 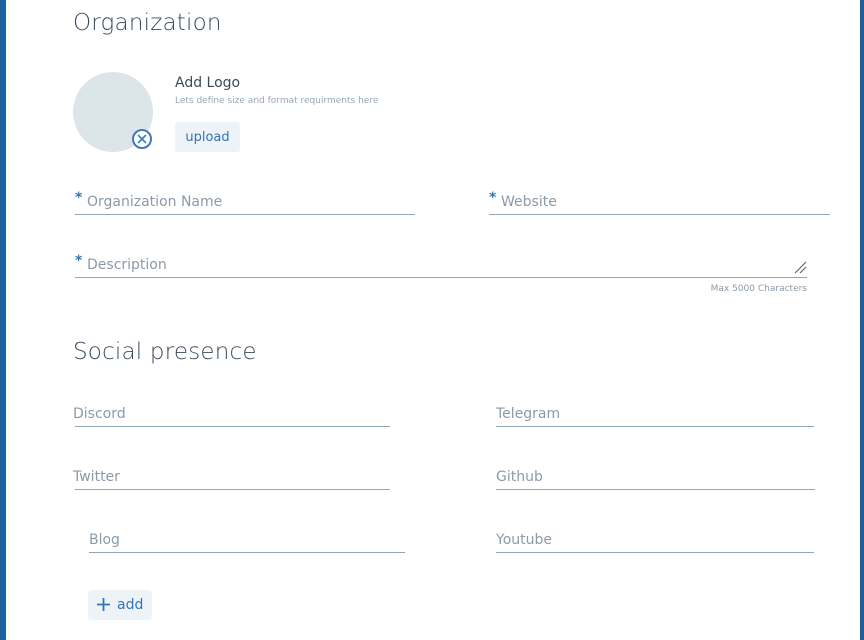 What do you see at coordinates (165, 352) in the screenshot?
I see `social-section-title: Social presence` at bounding box center [165, 352].